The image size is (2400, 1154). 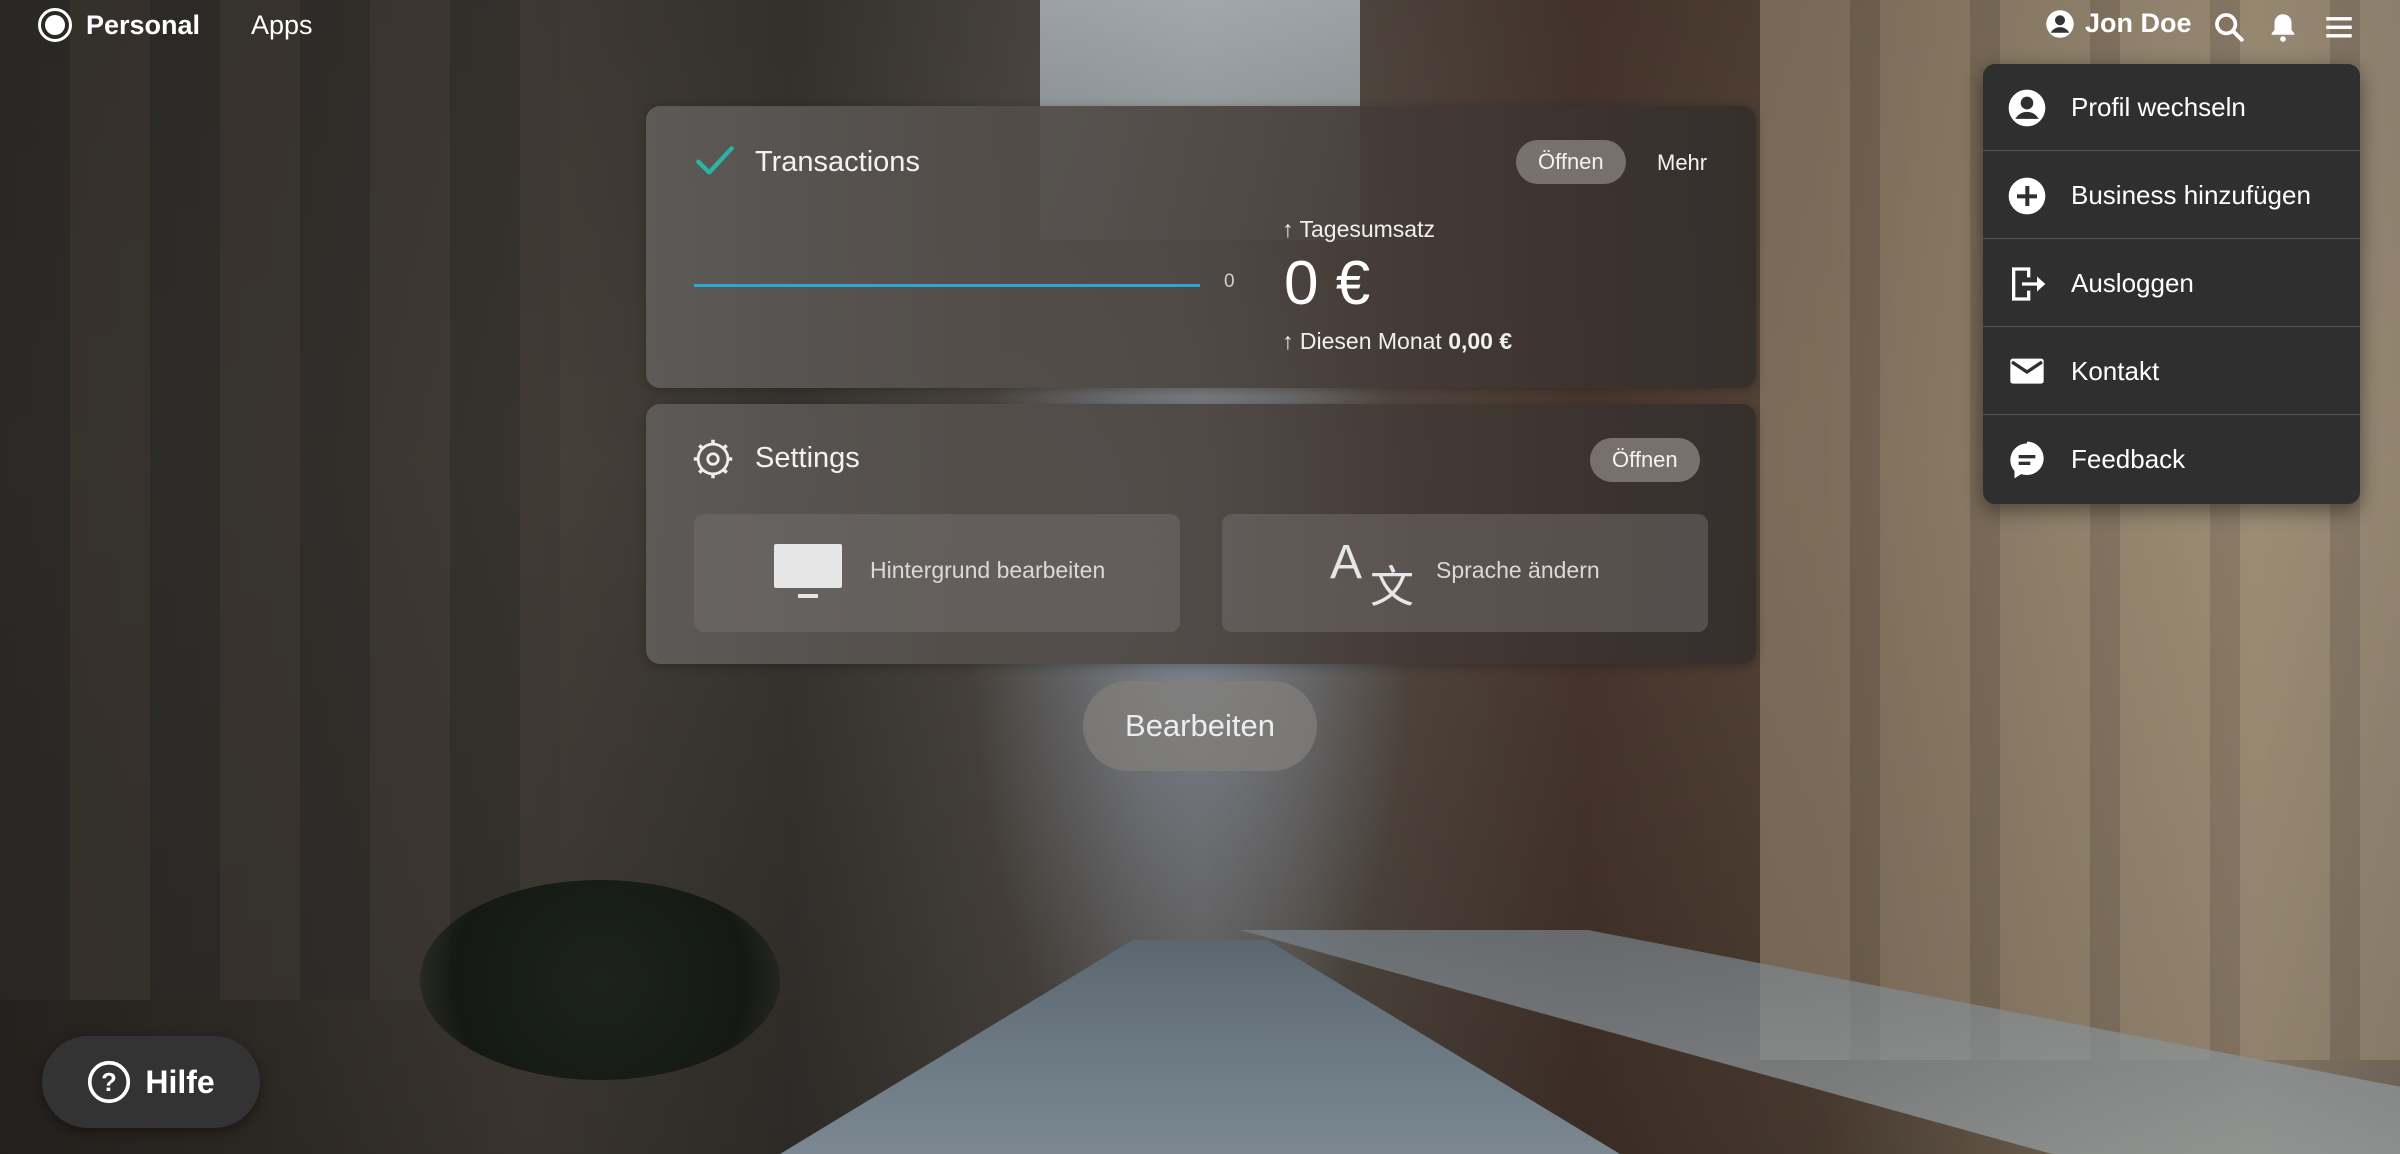 I want to click on help-label: Hilfe, so click(x=180, y=1081).